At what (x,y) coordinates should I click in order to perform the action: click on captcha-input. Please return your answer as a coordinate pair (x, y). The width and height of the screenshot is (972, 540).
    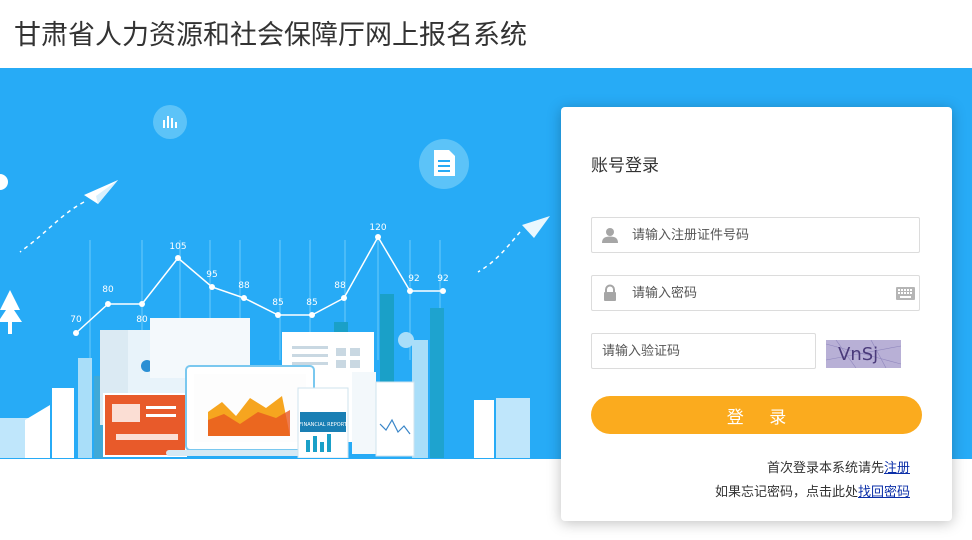
    Looking at the image, I should click on (704, 351).